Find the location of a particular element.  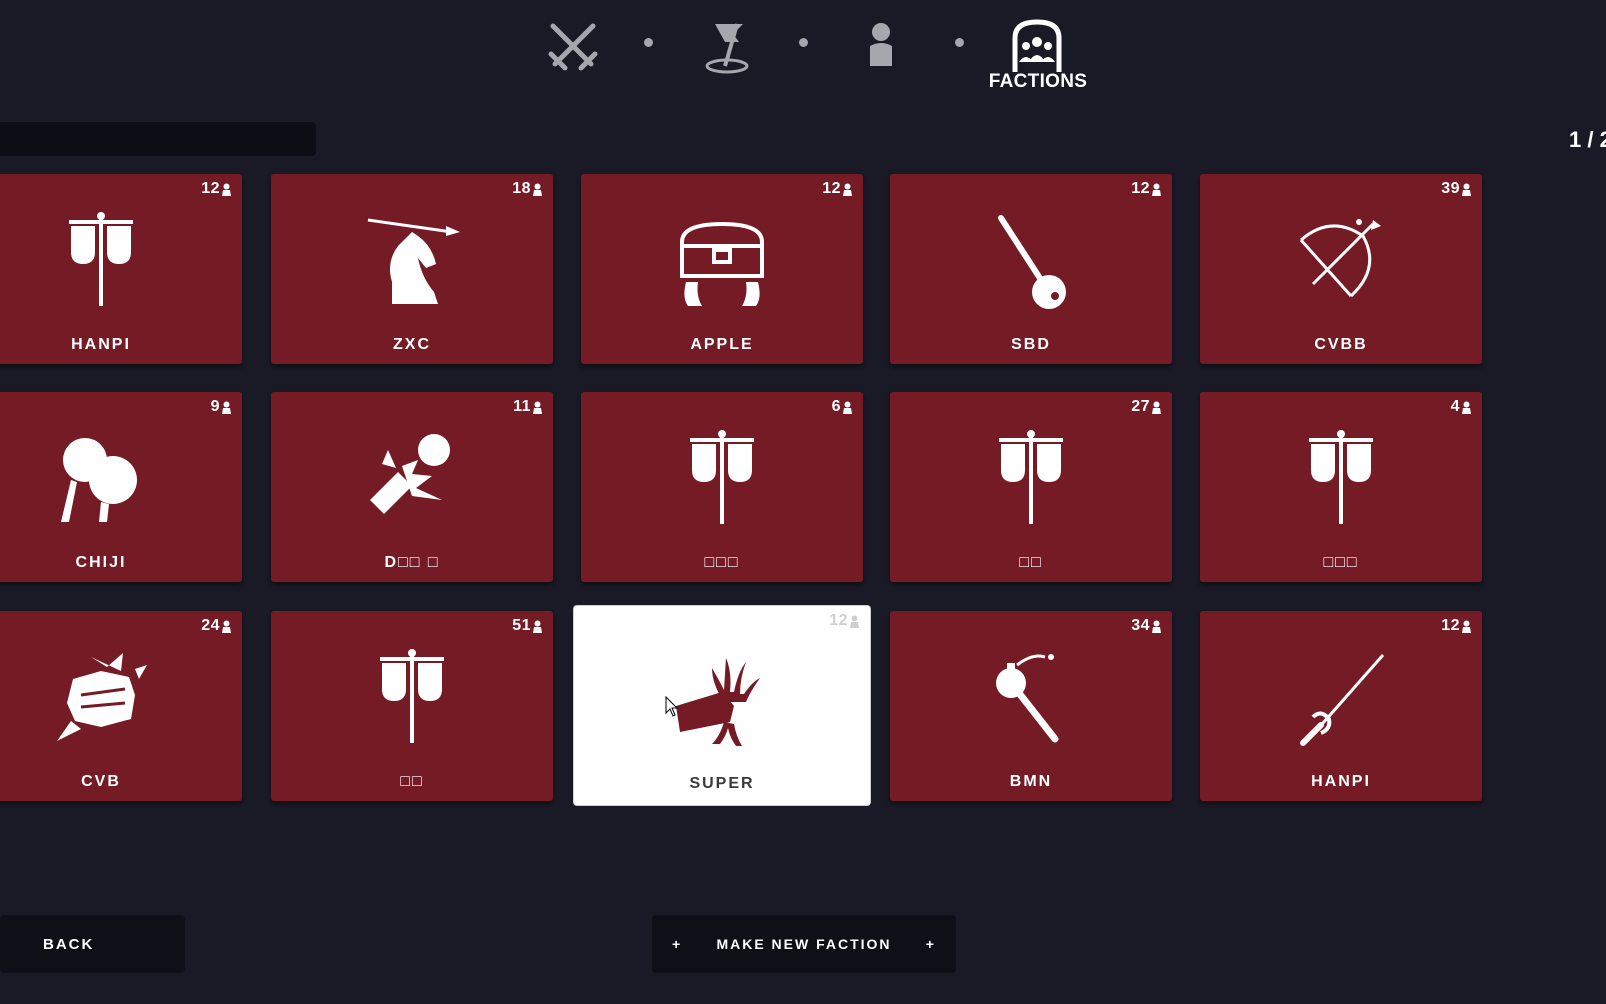

faction-name: CHIJI is located at coordinates (101, 562).